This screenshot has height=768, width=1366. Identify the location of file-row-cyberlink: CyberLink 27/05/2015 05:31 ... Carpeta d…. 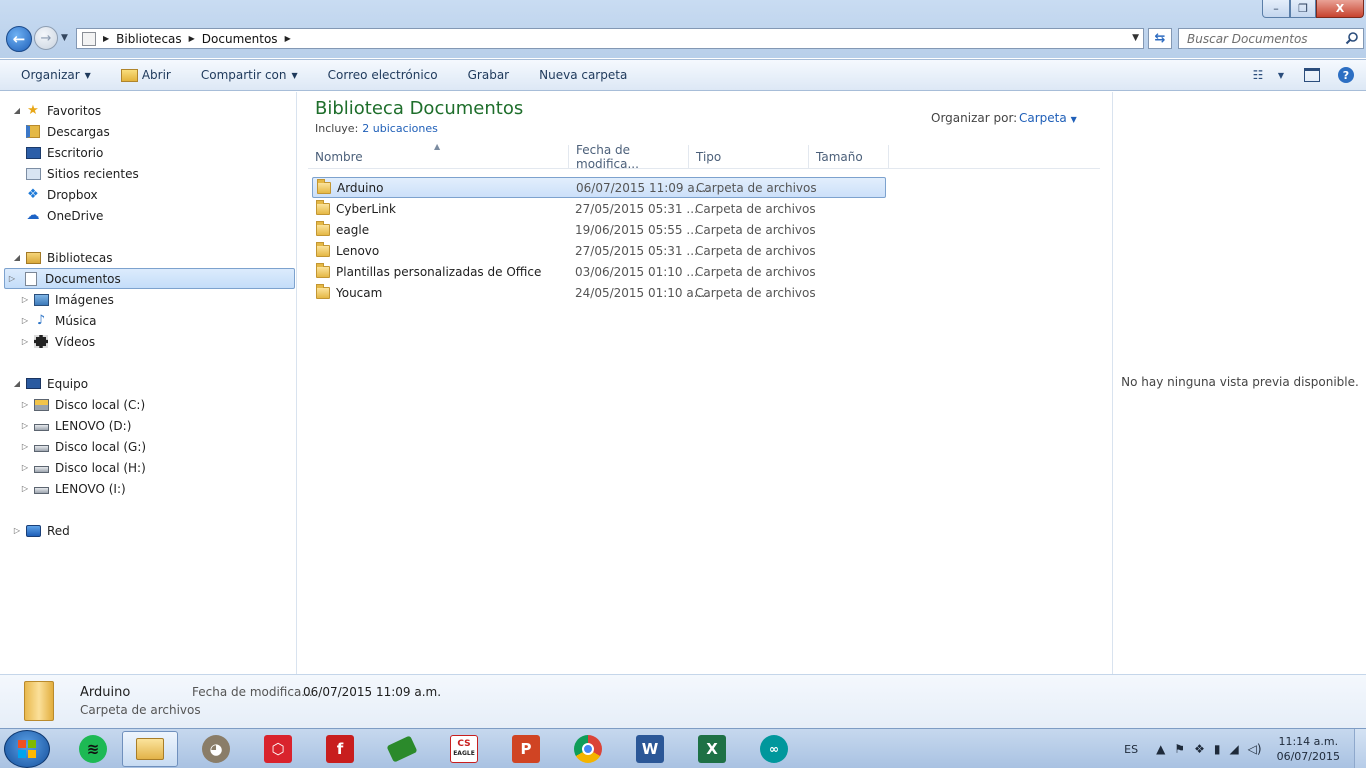
(599, 208).